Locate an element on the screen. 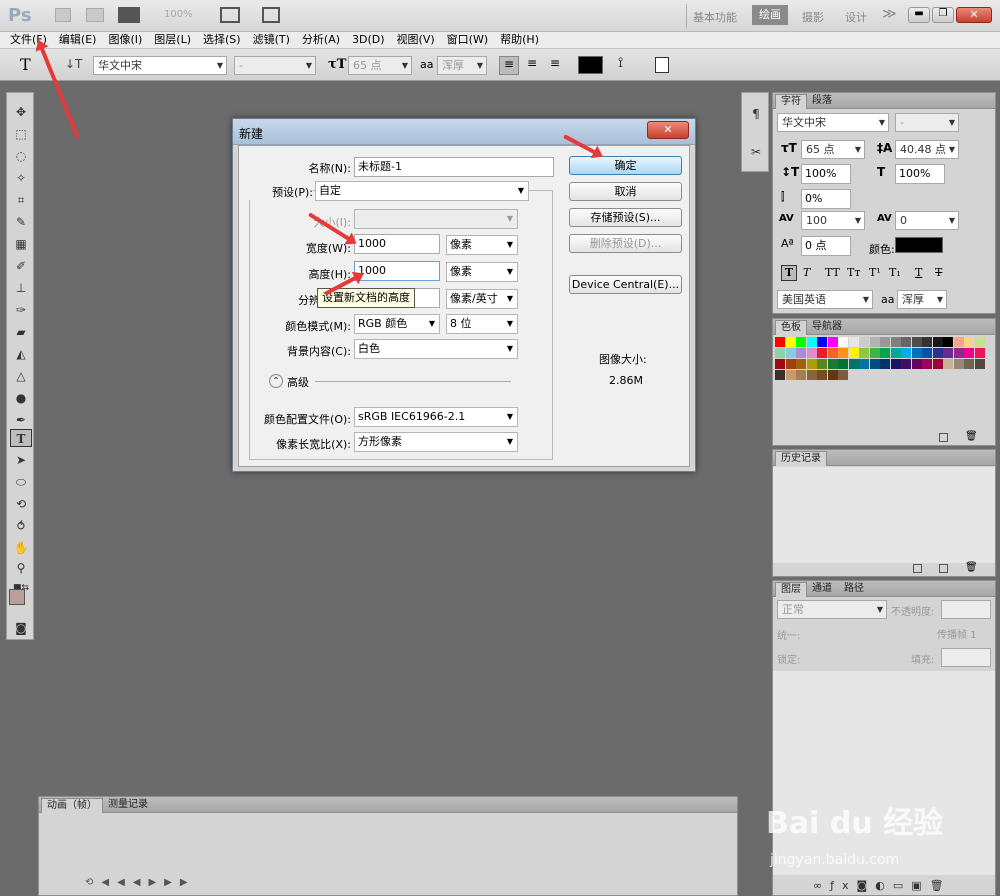  cancel-button: 取消 is located at coordinates (625, 191).